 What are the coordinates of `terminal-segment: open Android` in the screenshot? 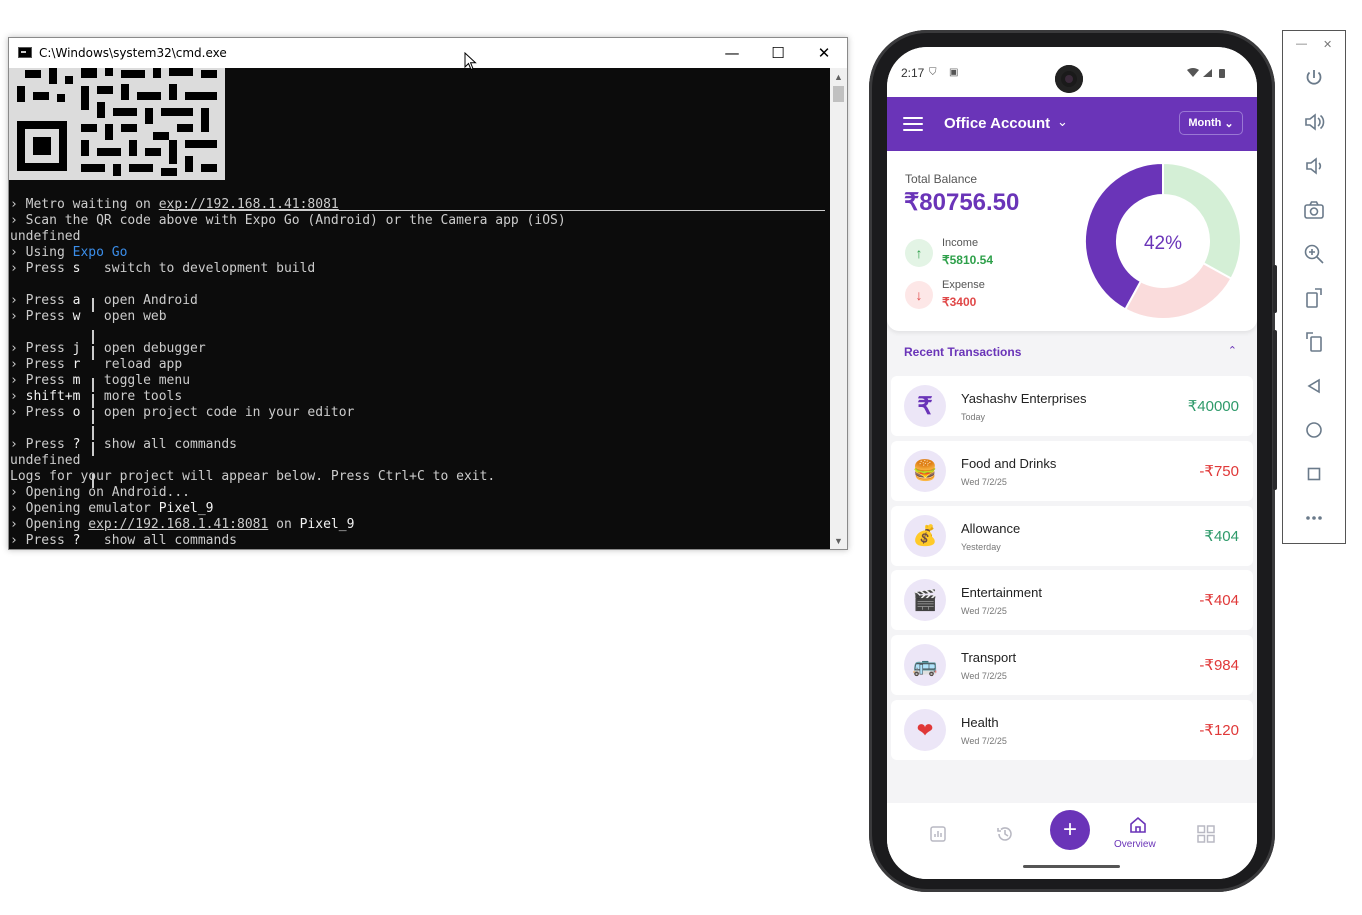 It's located at (139, 300).